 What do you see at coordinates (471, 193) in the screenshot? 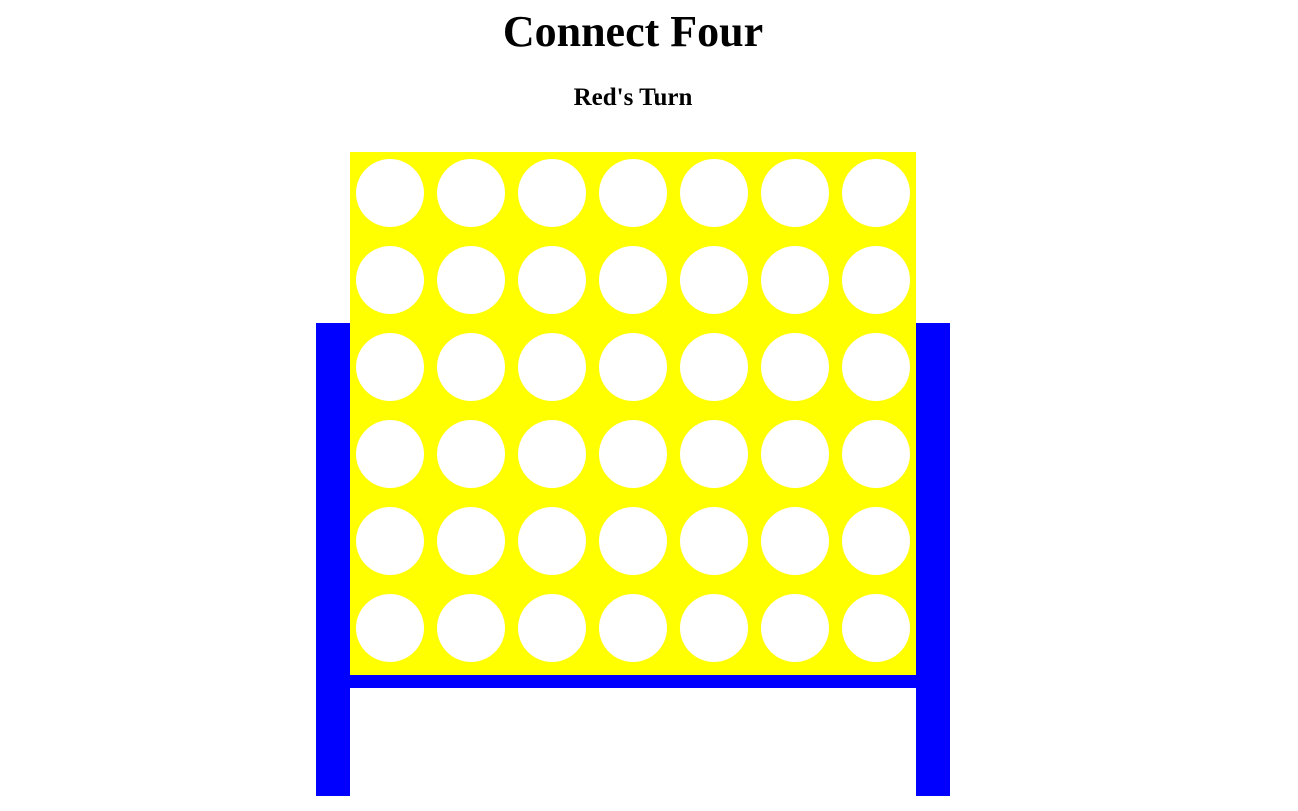
I see `board-slot-r1-c2` at bounding box center [471, 193].